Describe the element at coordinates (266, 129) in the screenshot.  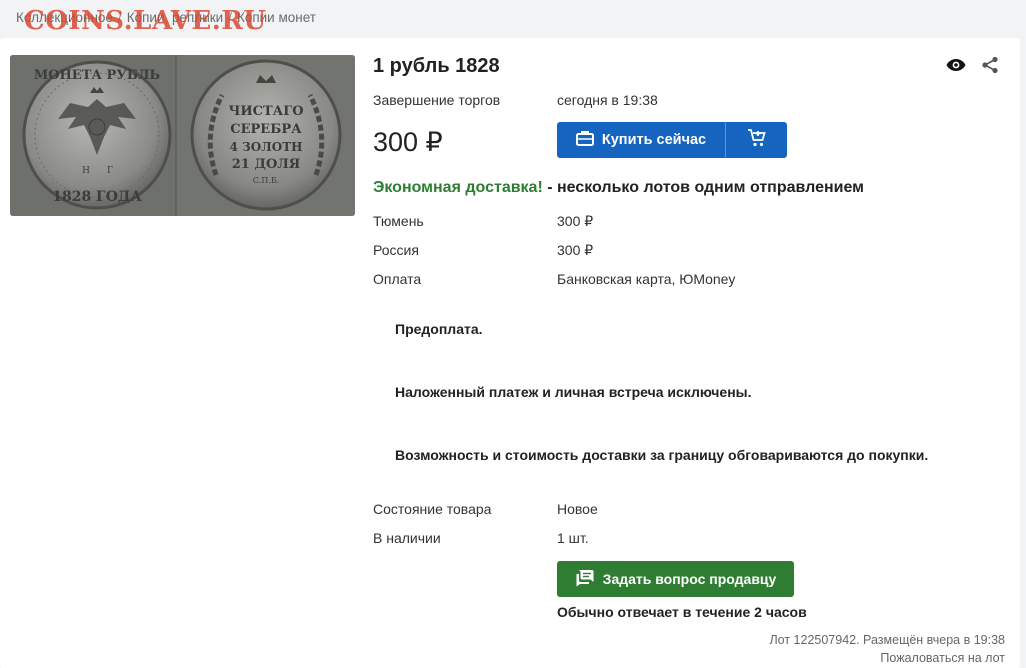
I see `reverse-line-2: СЕРЕБРА` at that location.